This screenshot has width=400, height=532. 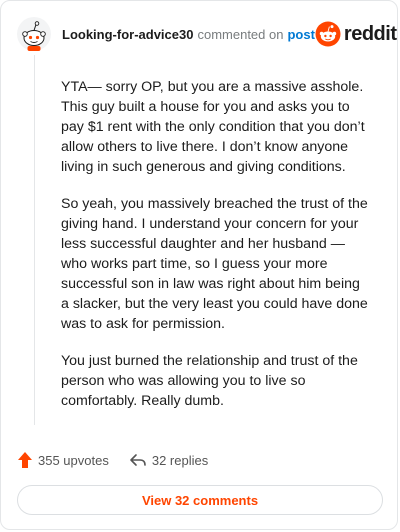 What do you see at coordinates (240, 34) in the screenshot?
I see `commented-on-text: commented on` at bounding box center [240, 34].